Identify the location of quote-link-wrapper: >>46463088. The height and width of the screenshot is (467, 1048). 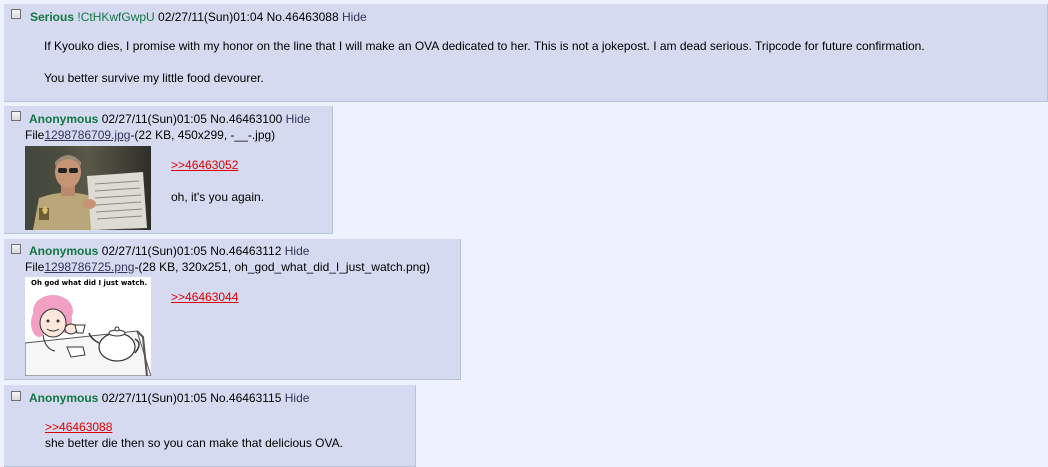
(78, 427).